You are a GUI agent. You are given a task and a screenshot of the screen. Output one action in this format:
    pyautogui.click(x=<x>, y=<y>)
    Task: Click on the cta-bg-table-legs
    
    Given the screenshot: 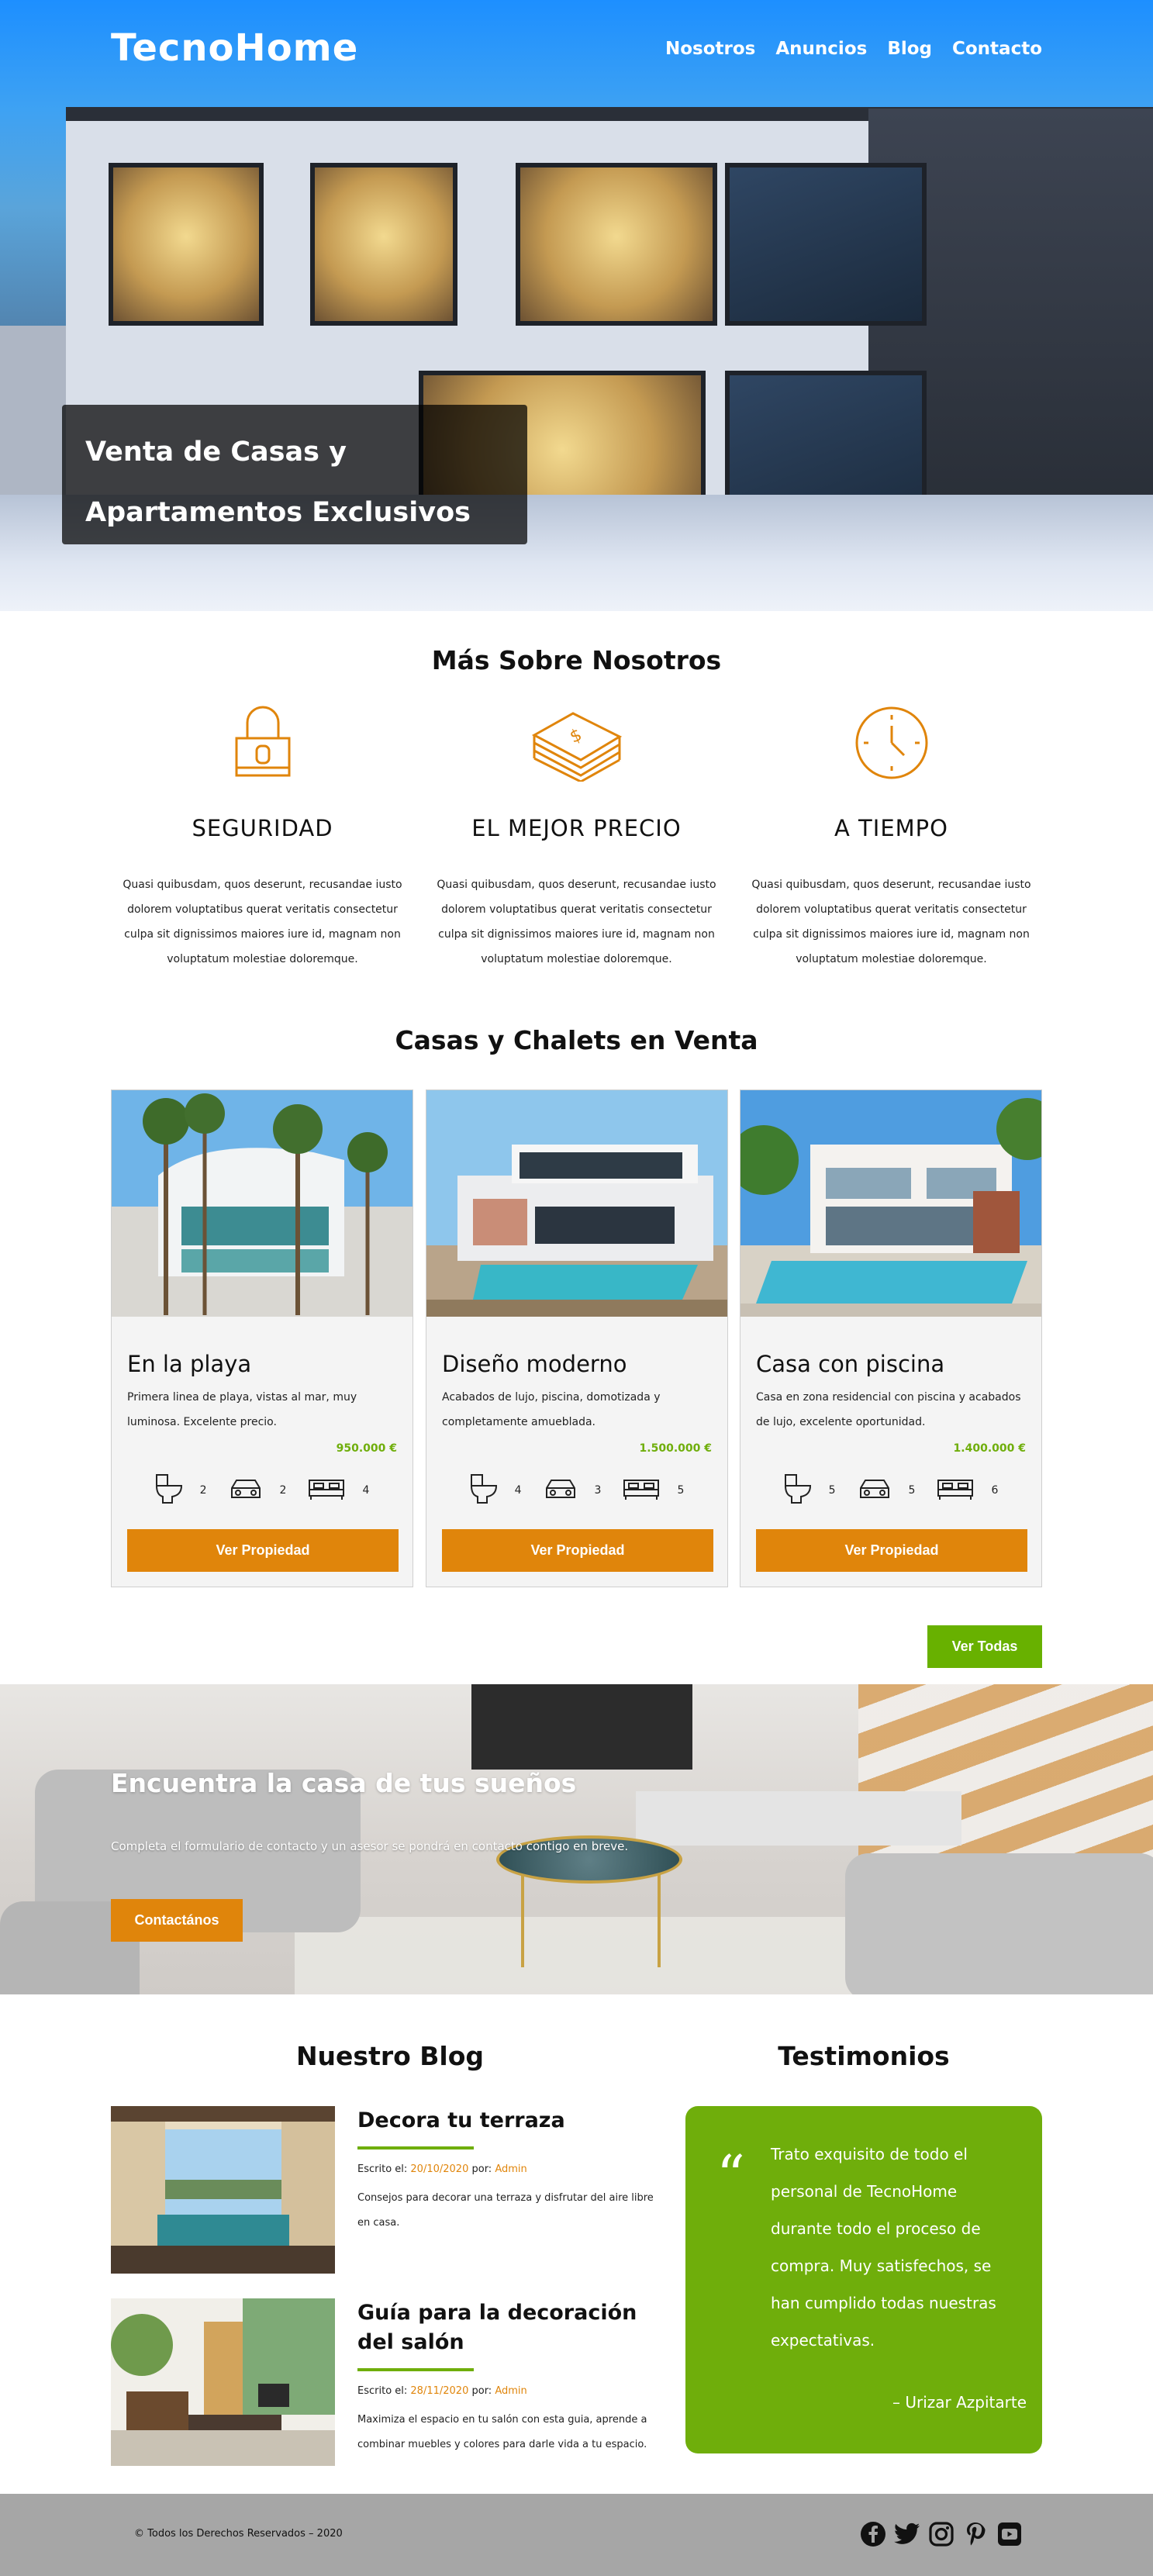 What is the action you would take?
    pyautogui.click(x=591, y=1921)
    